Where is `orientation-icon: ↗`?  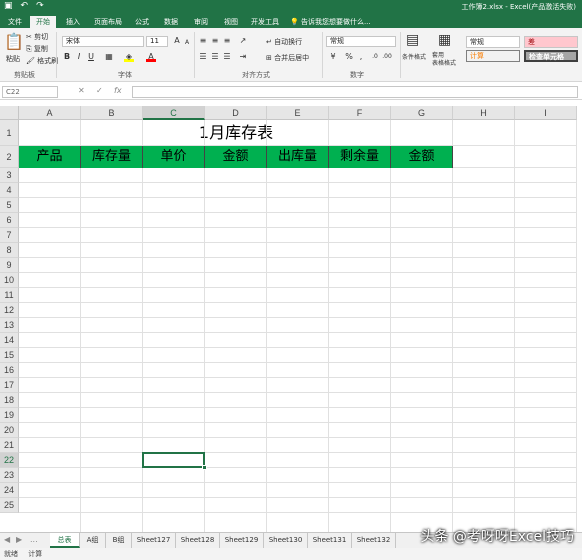
orientation-icon: ↗ is located at coordinates (243, 41).